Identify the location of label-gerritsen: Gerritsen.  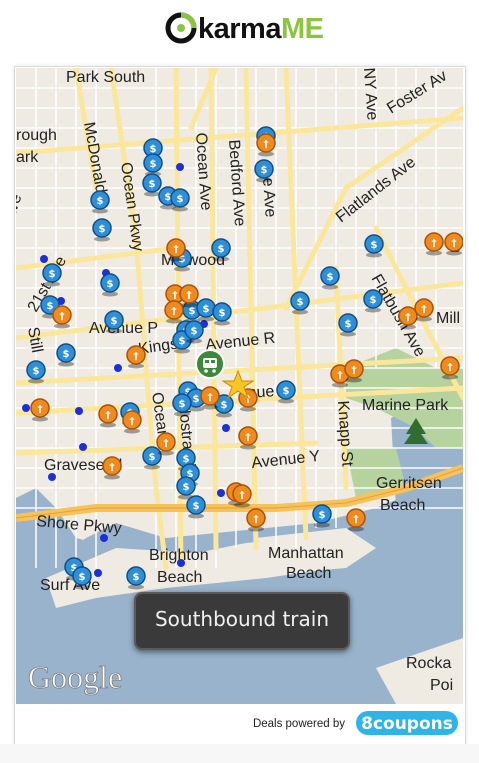
(409, 483).